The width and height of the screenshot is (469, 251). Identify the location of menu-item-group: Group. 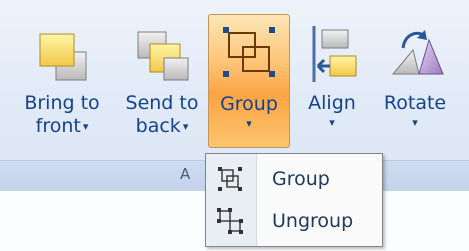
(294, 179).